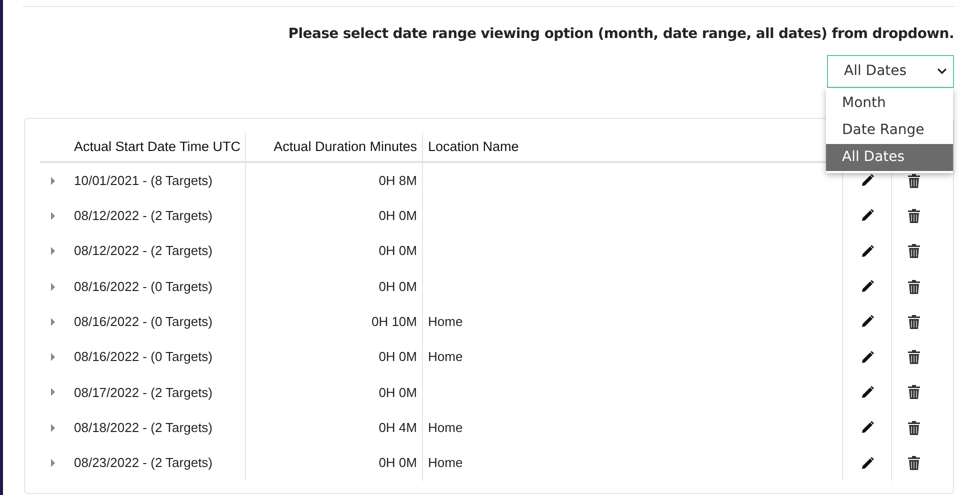 The height and width of the screenshot is (495, 975). I want to click on column-header: Actual Start Date Time UTC, so click(157, 147).